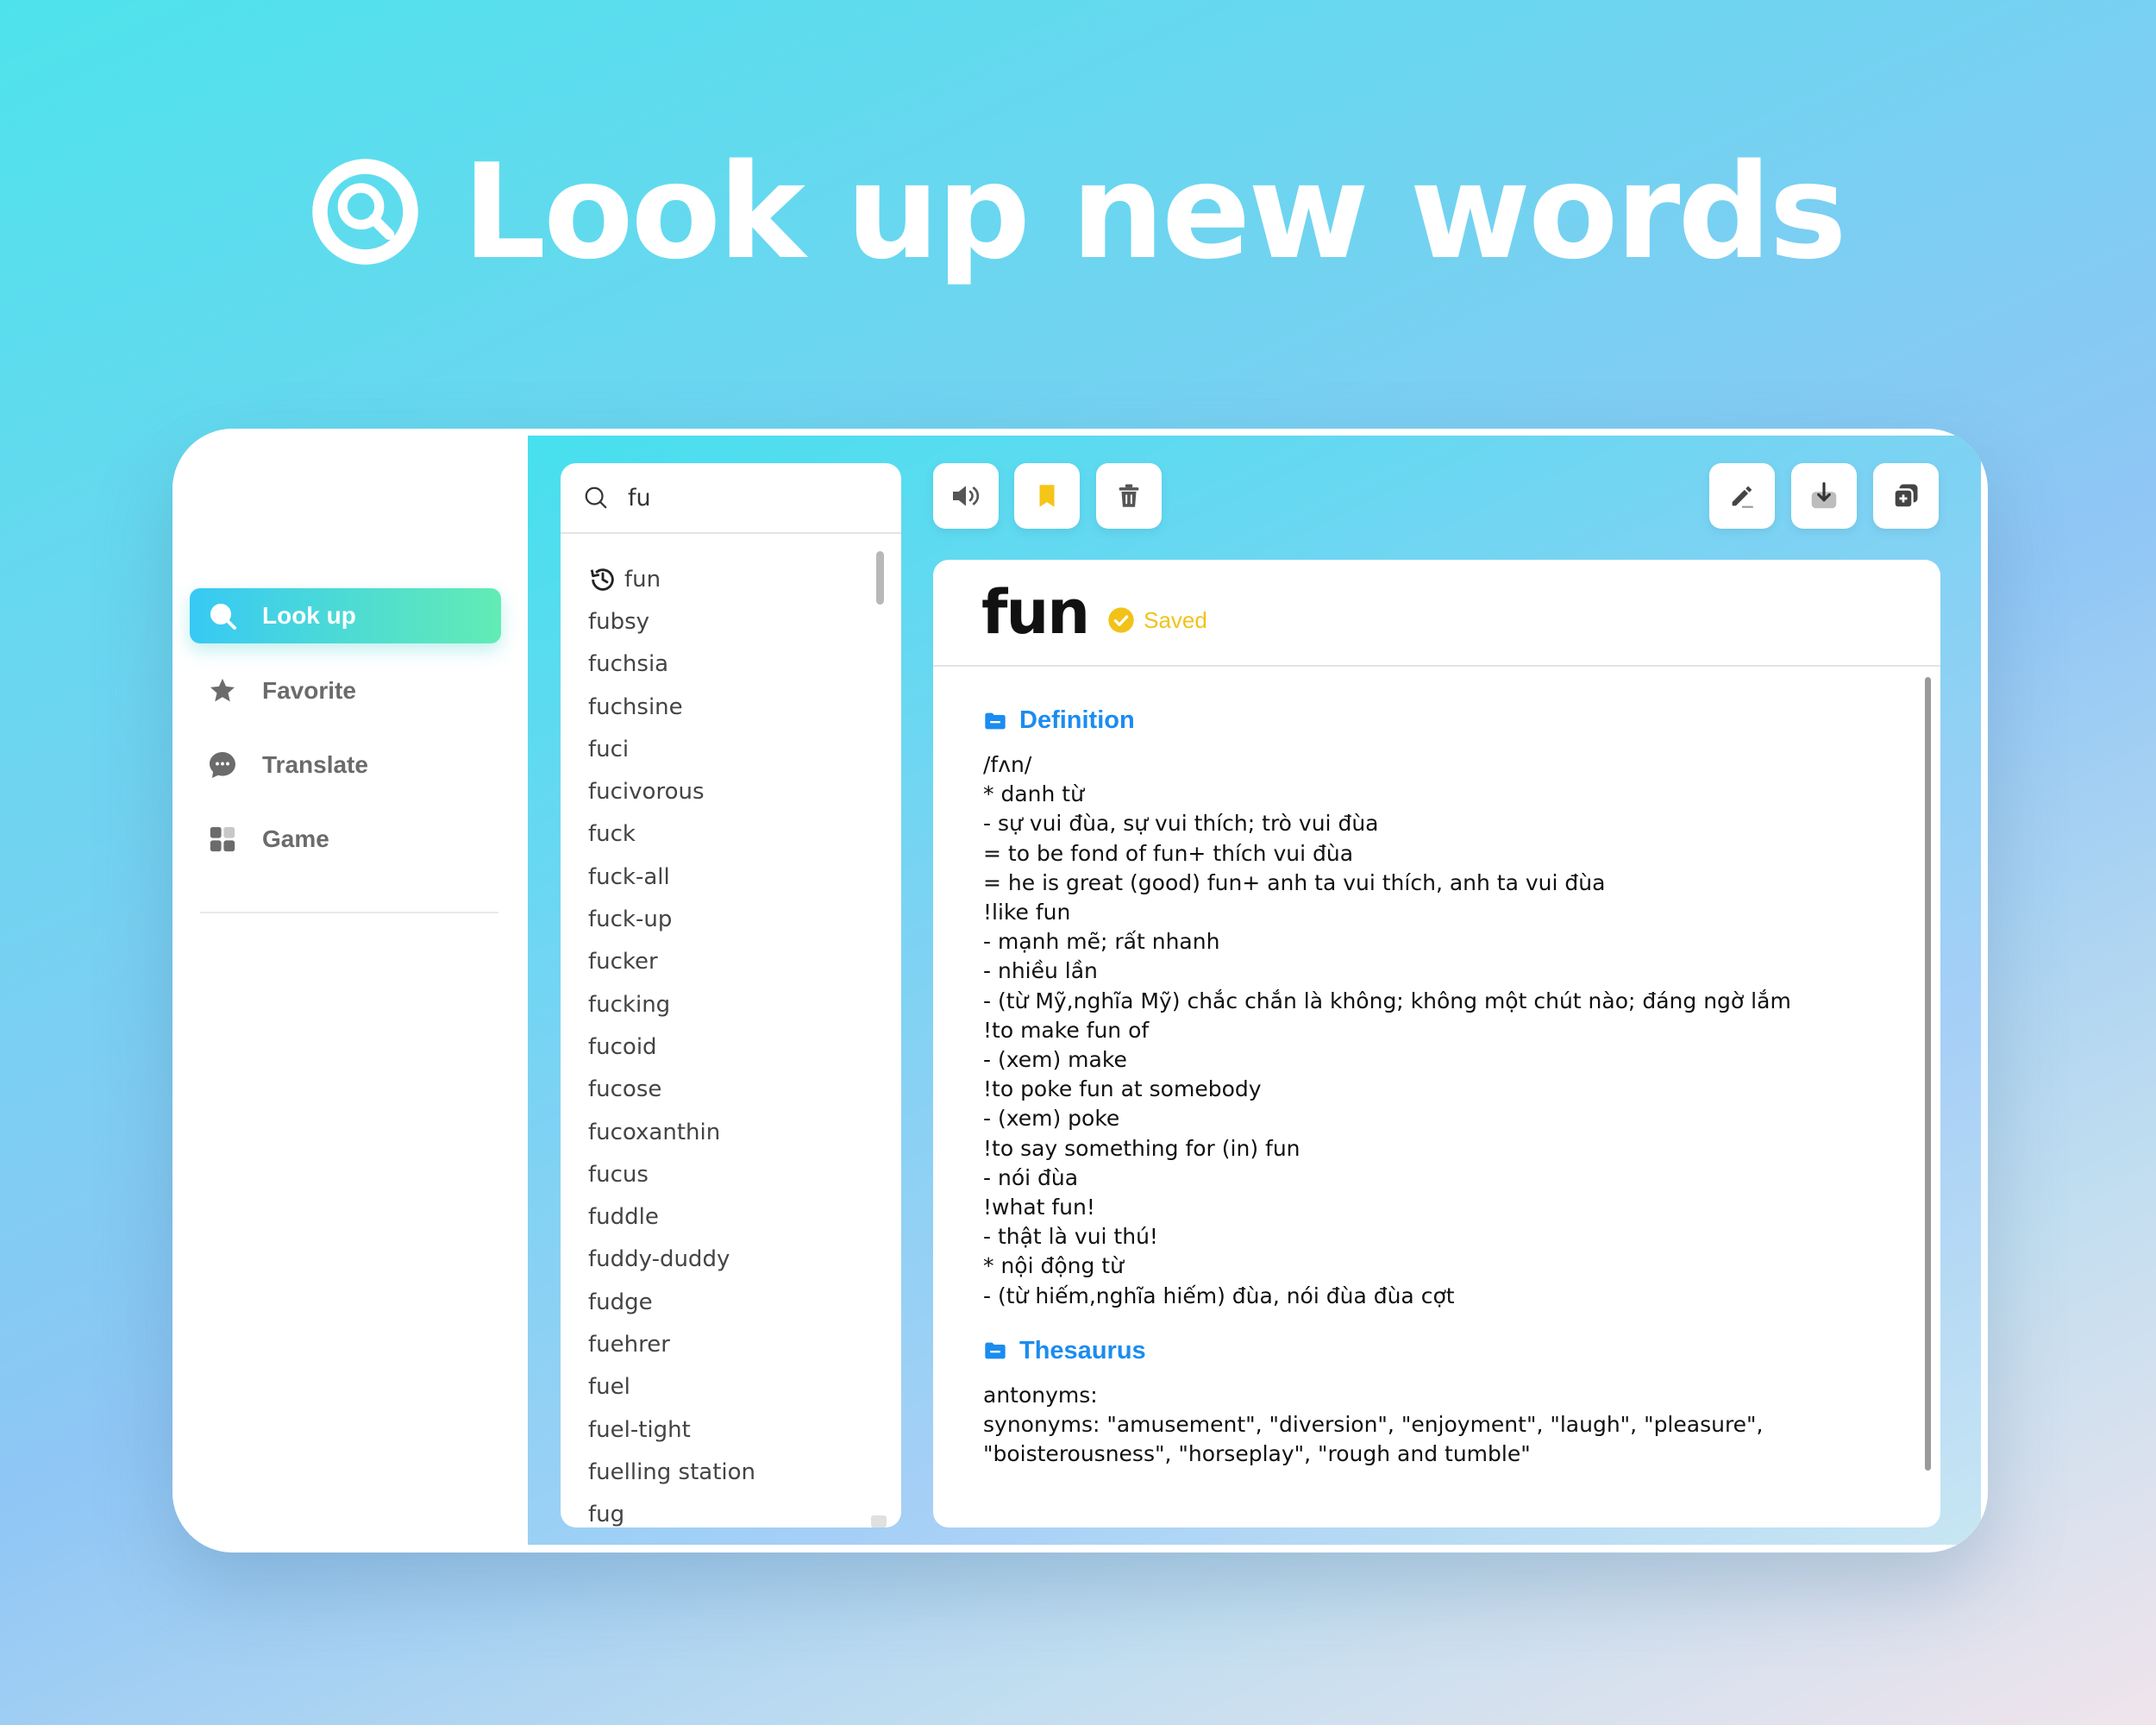 The height and width of the screenshot is (1725, 2156). I want to click on definition-line: !what fun!, so click(1039, 1207).